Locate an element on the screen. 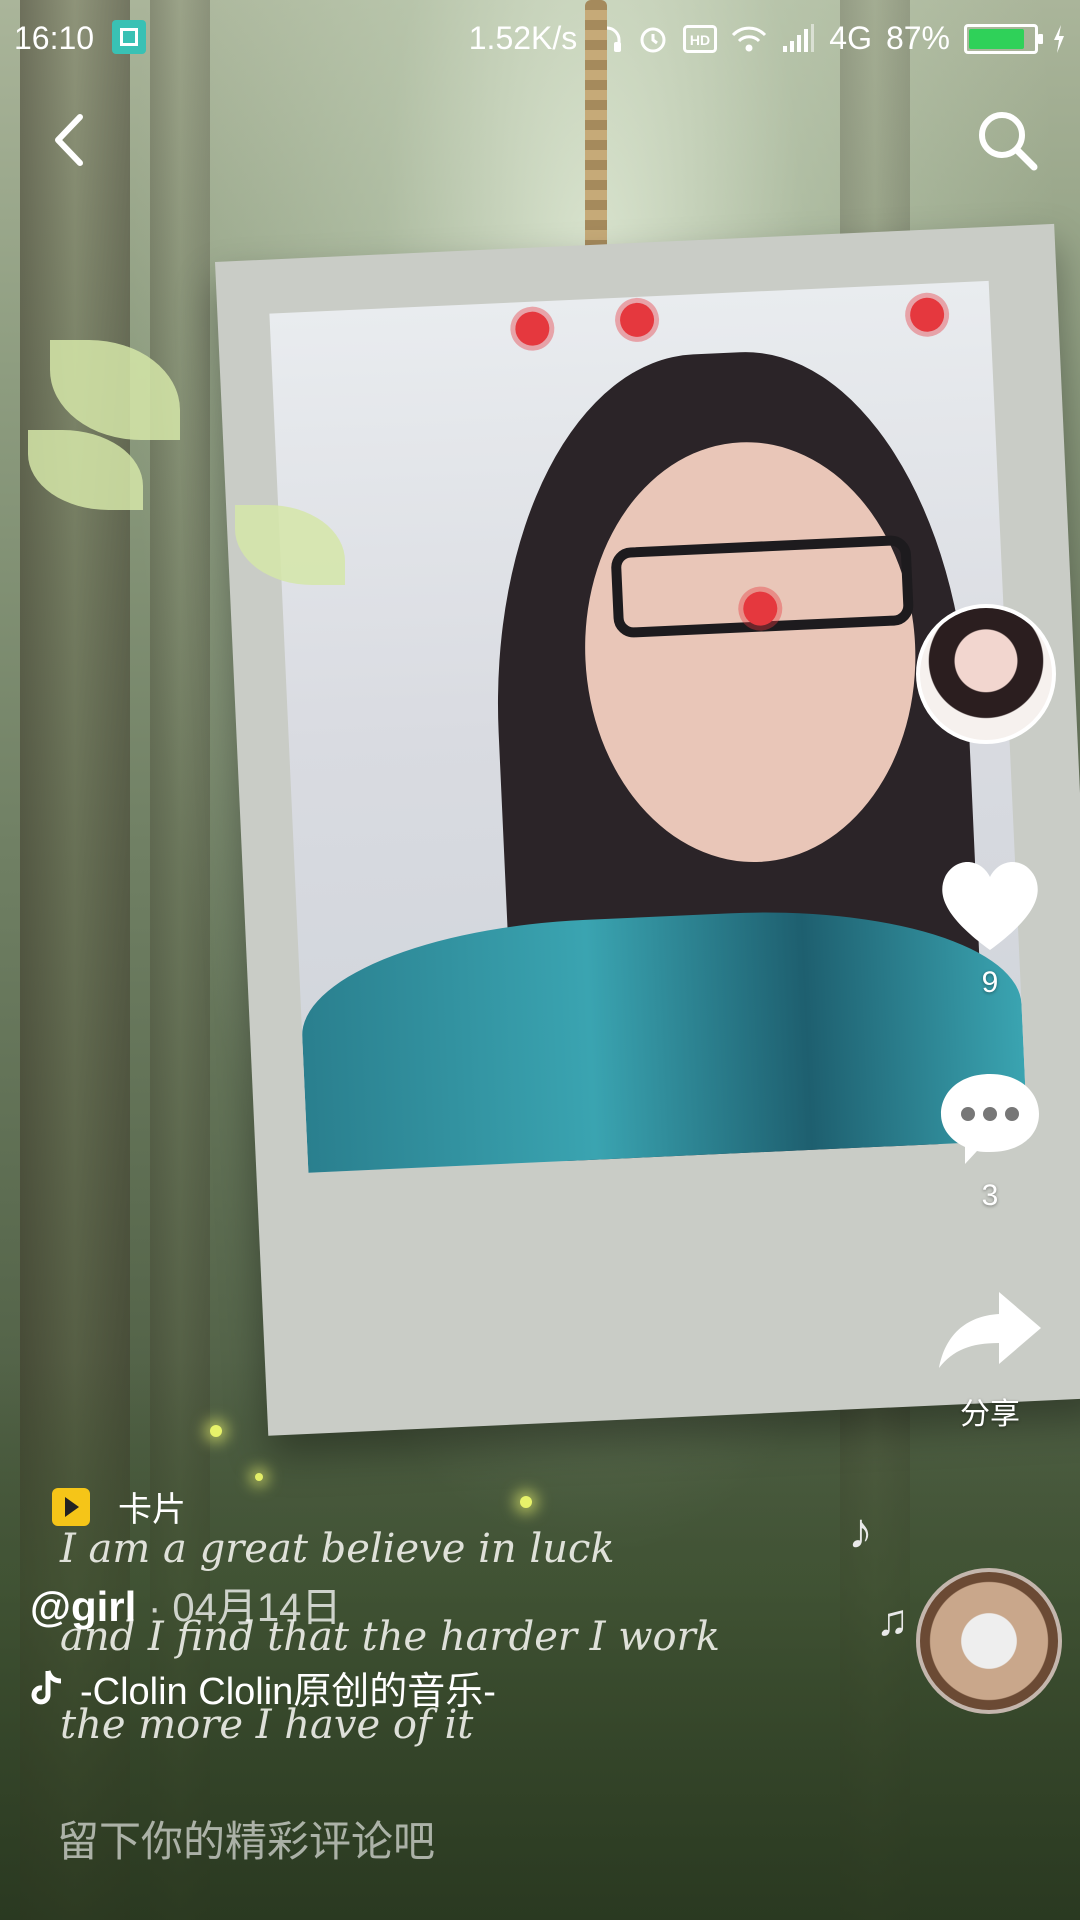  signal-icon is located at coordinates (799, 37).